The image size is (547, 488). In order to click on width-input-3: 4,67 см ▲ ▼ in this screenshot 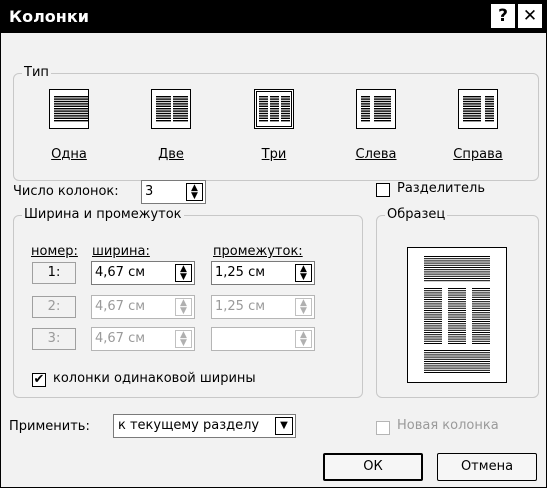, I will do `click(143, 339)`.